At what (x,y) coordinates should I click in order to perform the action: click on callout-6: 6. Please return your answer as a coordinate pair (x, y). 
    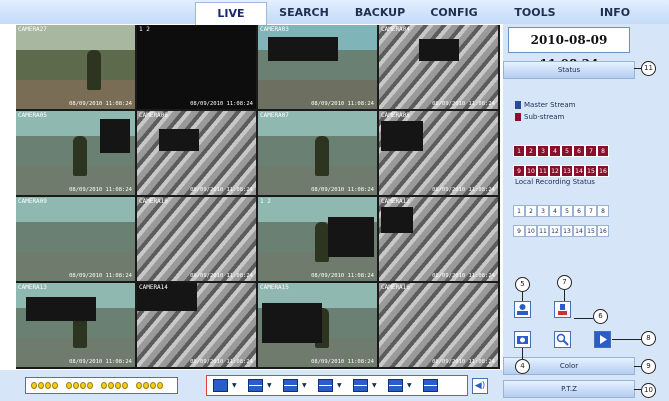
    Looking at the image, I should click on (600, 316).